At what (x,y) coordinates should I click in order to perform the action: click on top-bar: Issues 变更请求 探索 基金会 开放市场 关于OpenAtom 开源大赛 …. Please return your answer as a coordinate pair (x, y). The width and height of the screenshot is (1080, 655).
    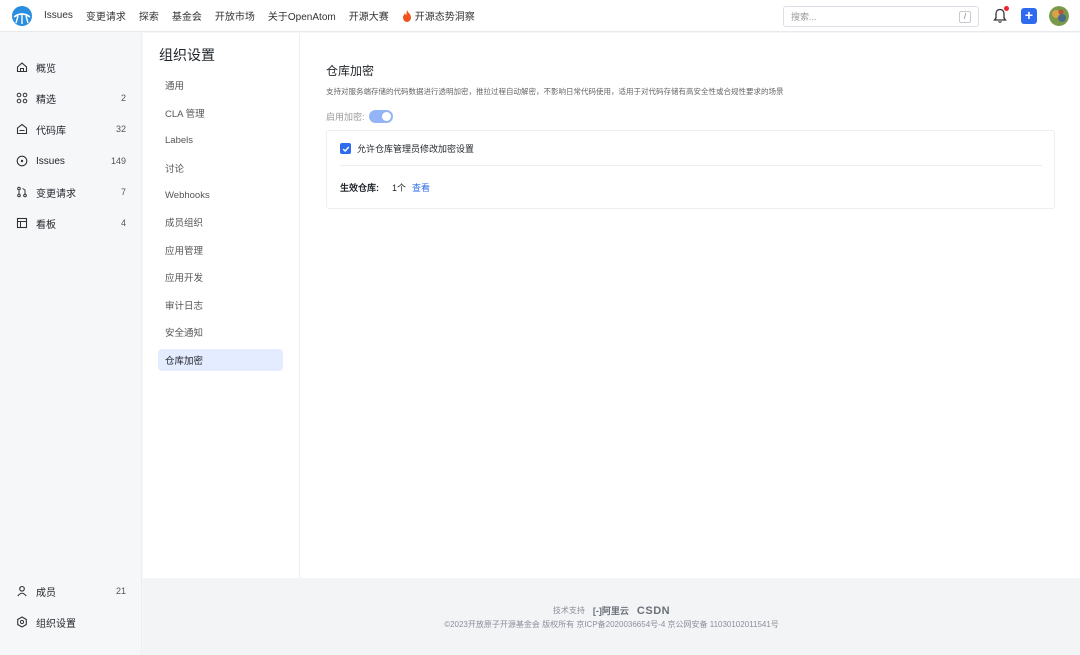
    Looking at the image, I should click on (540, 16).